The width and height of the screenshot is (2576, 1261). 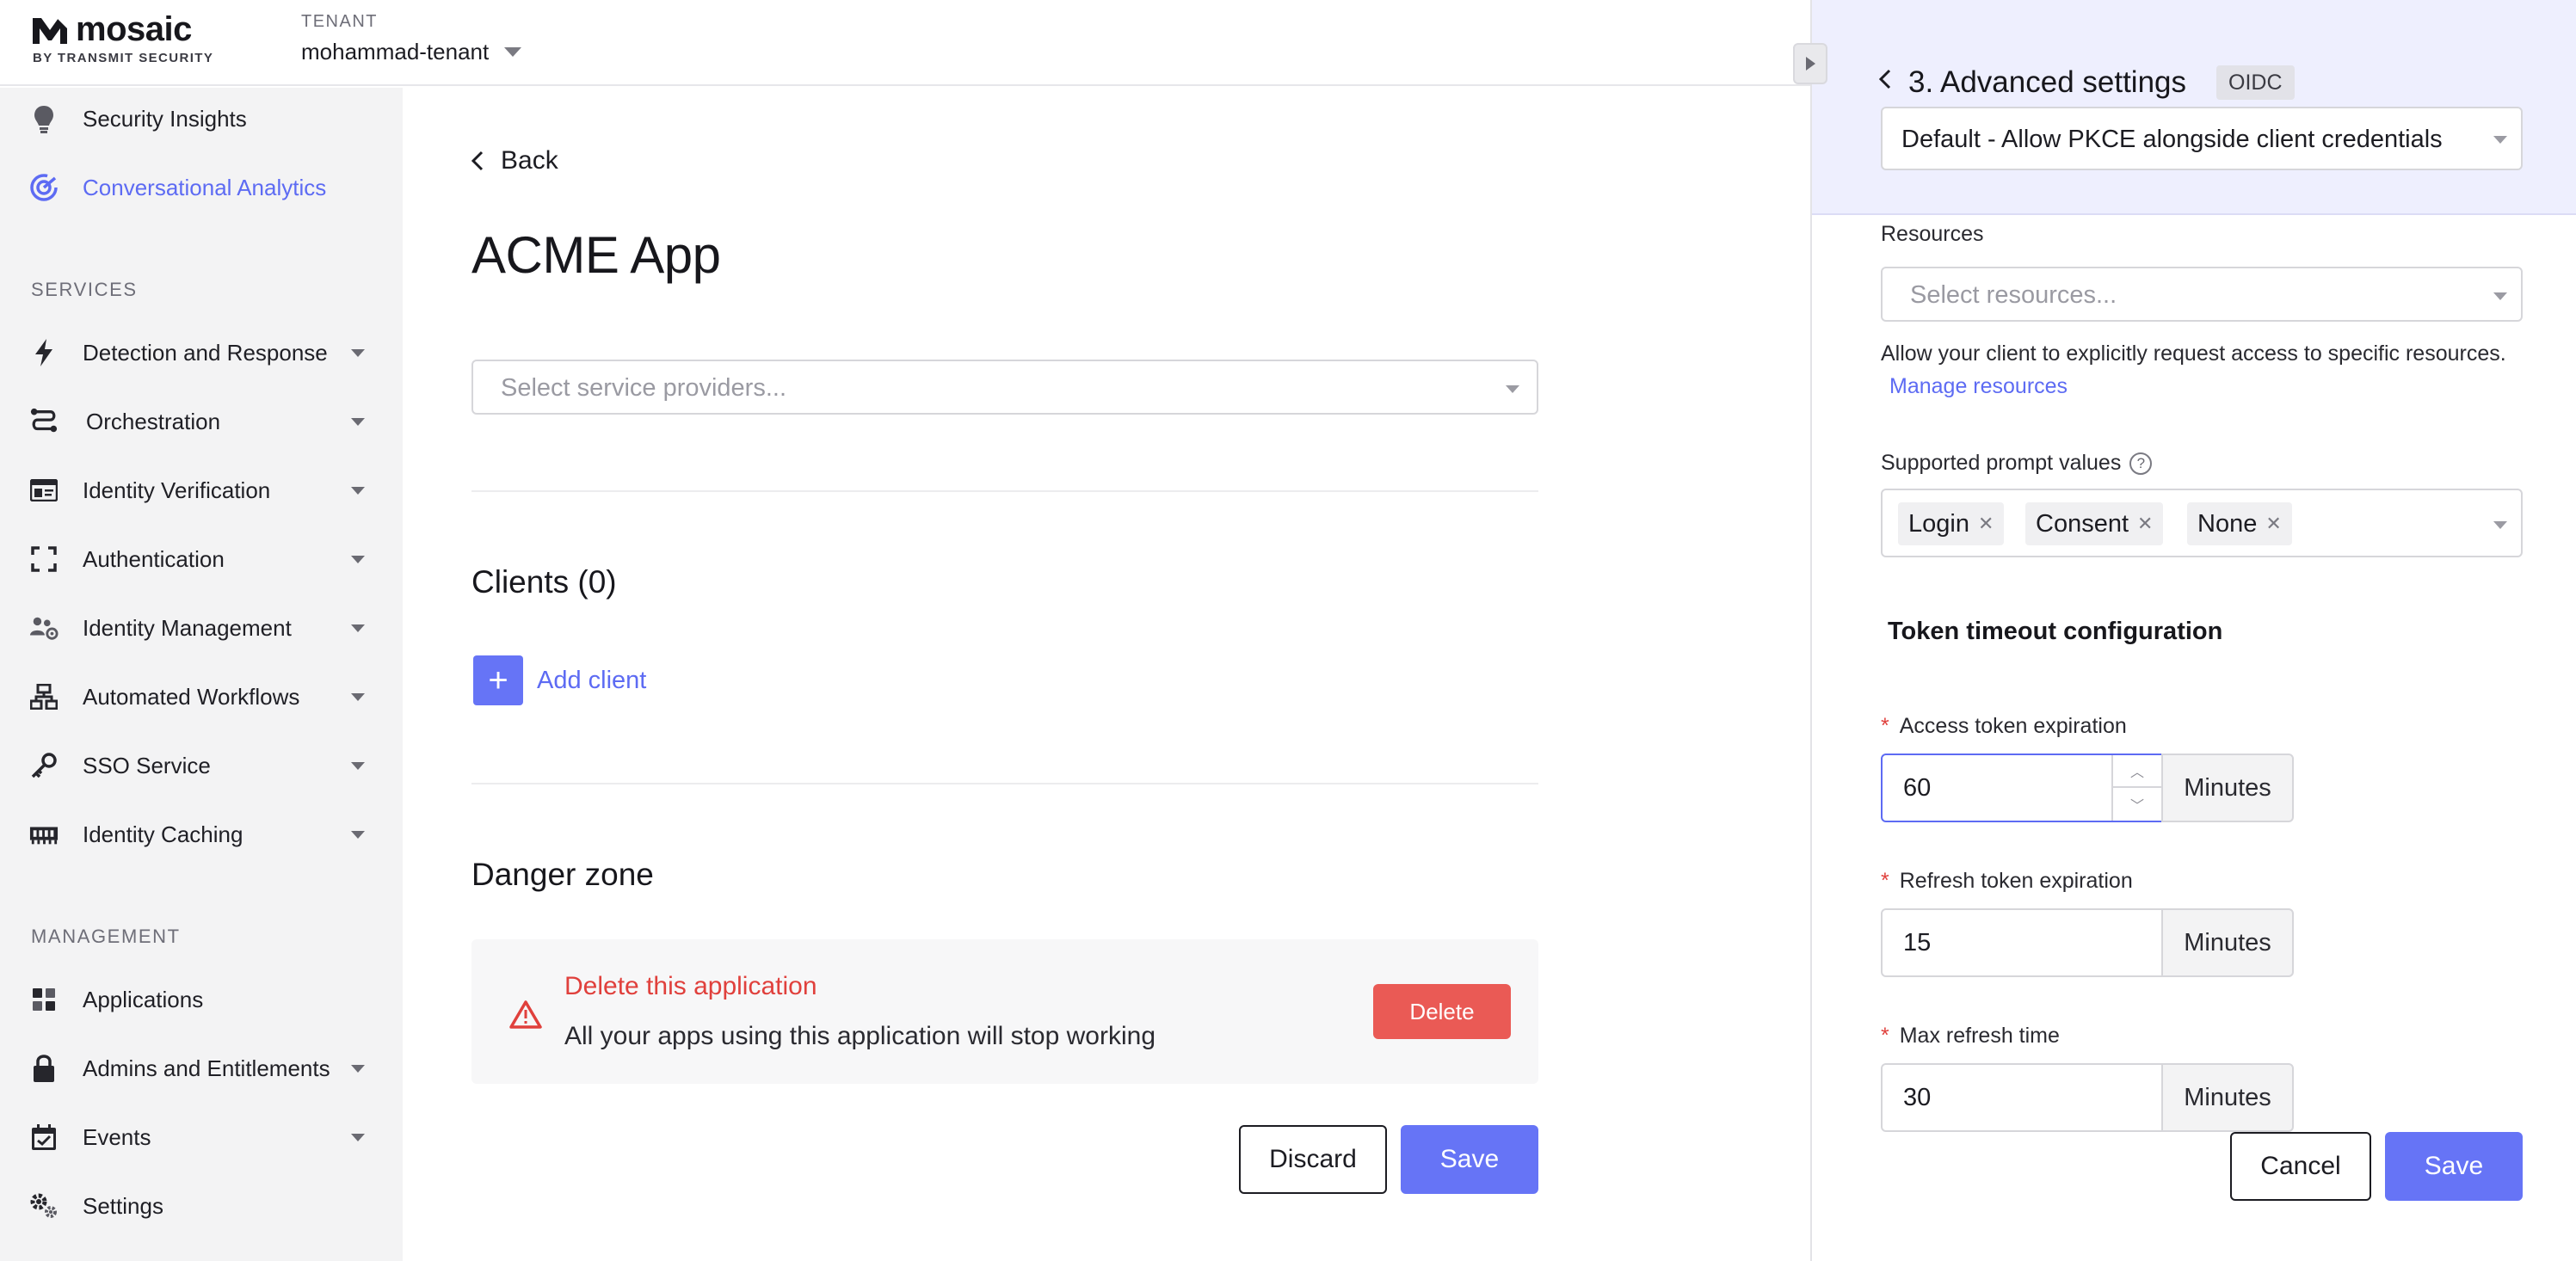 What do you see at coordinates (2082, 523) in the screenshot?
I see `chip-label: Consent` at bounding box center [2082, 523].